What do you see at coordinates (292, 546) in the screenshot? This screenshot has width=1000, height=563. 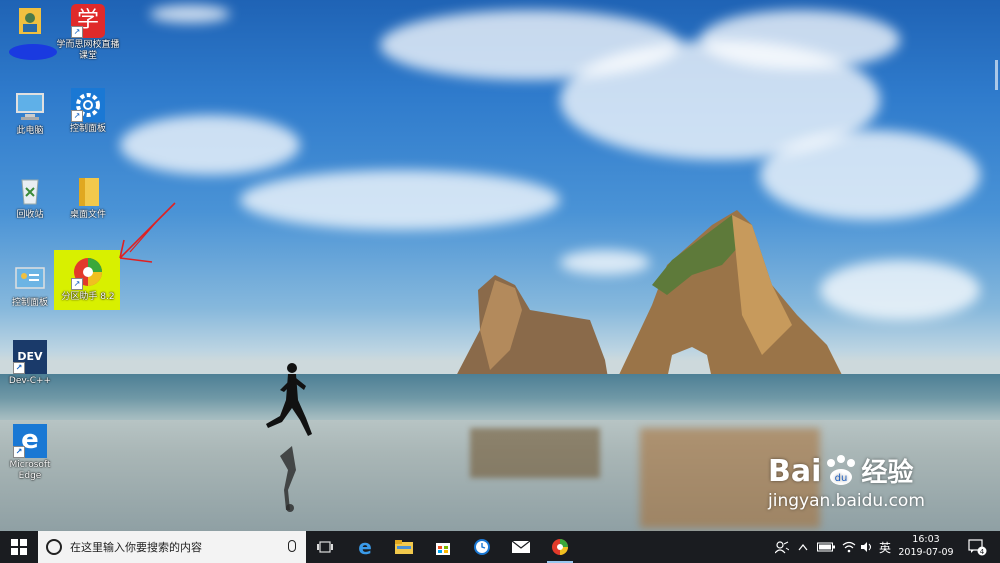 I see `microphone-icon` at bounding box center [292, 546].